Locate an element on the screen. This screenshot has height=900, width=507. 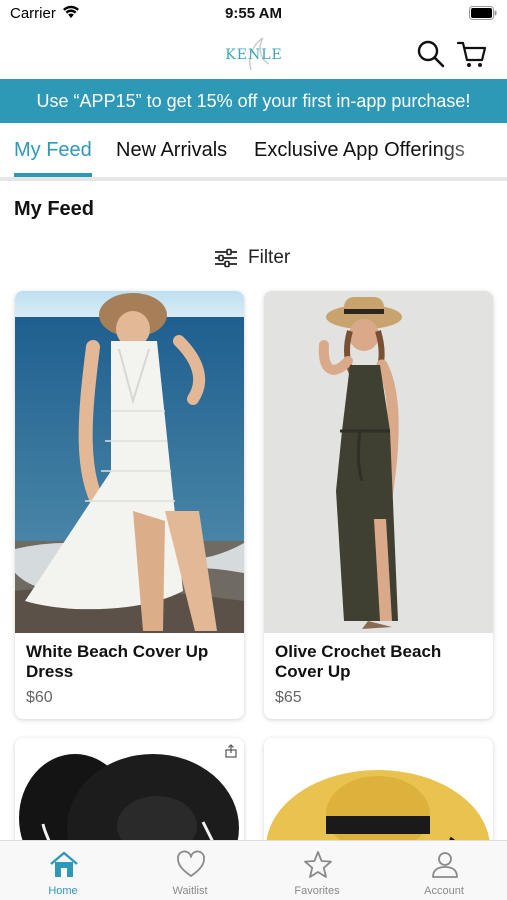
status-bar: Carrier 9:55 AM is located at coordinates (253, 15).